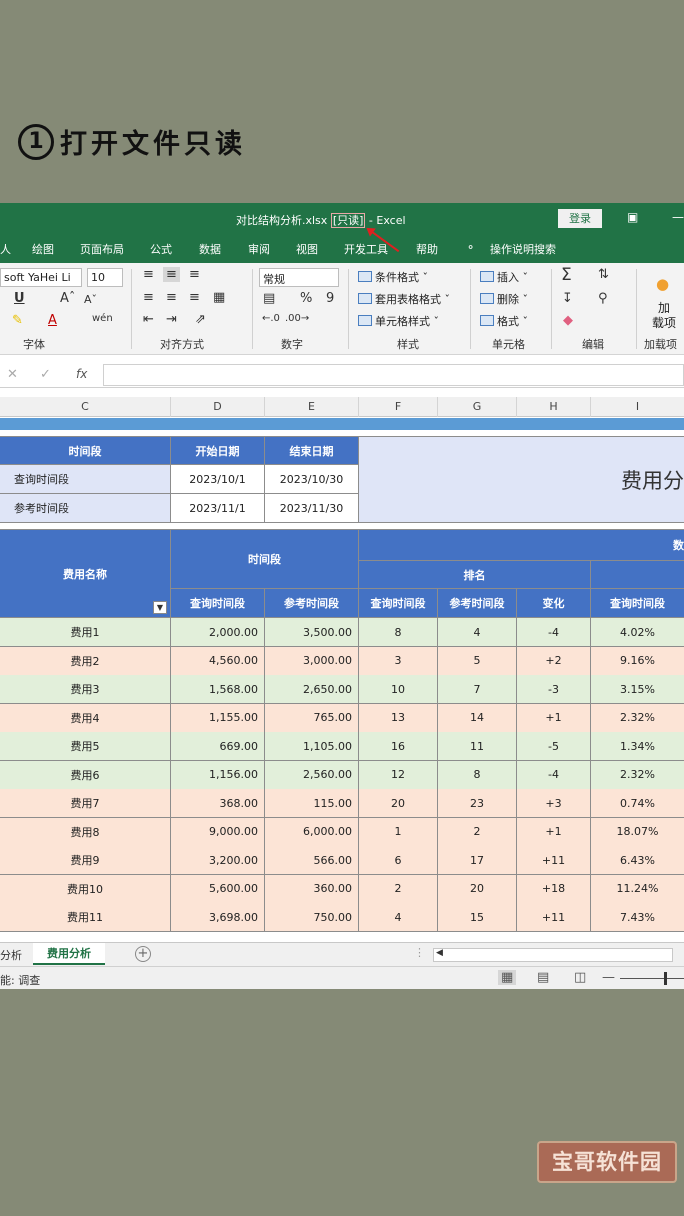 This screenshot has height=1216, width=684. Describe the element at coordinates (312, 661) in the screenshot. I see `cell-ref-amount: 3,000.00` at that location.